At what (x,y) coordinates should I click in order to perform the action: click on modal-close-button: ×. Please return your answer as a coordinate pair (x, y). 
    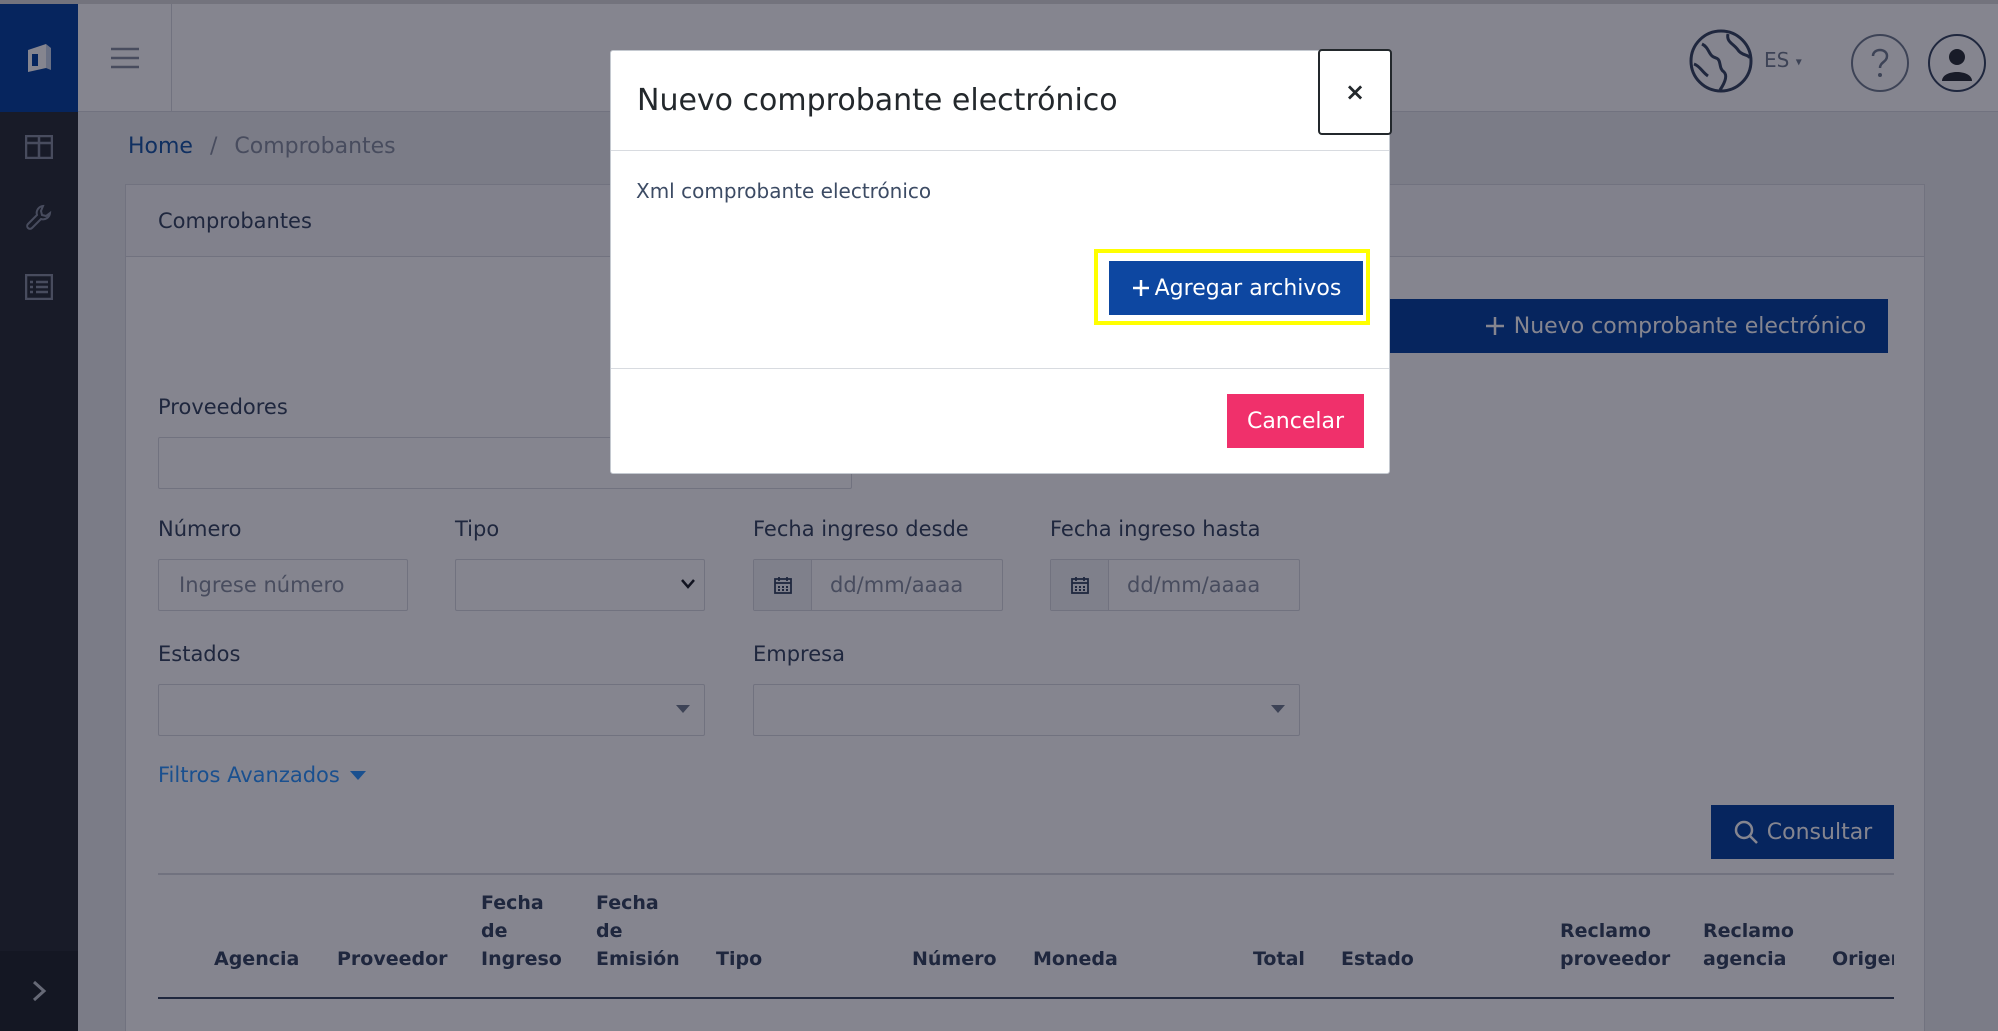
    Looking at the image, I should click on (1355, 92).